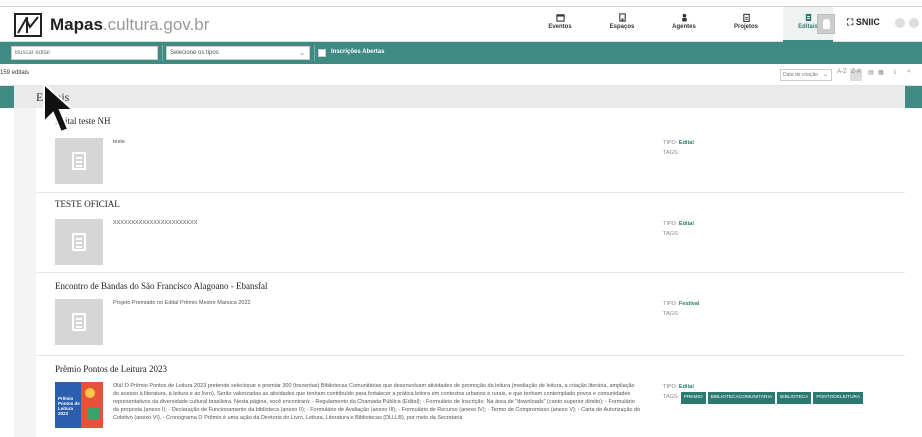  Describe the element at coordinates (156, 24) in the screenshot. I see `brand-domain: .cultura.gov.br` at that location.